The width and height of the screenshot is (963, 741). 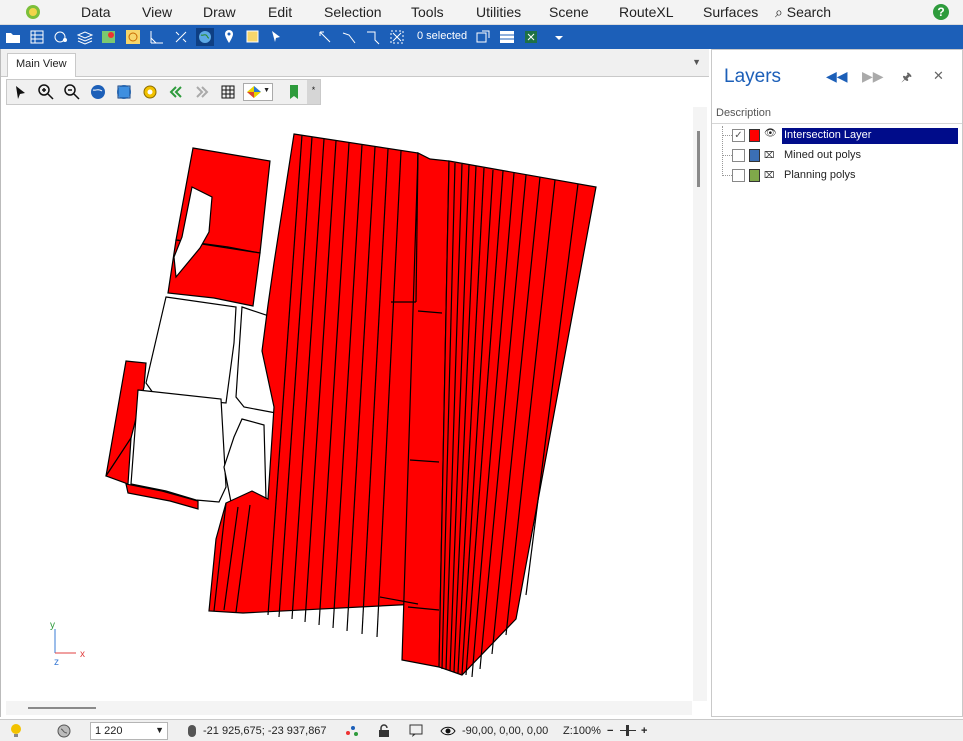 I want to click on zoom-world-icon, so click(x=98, y=92).